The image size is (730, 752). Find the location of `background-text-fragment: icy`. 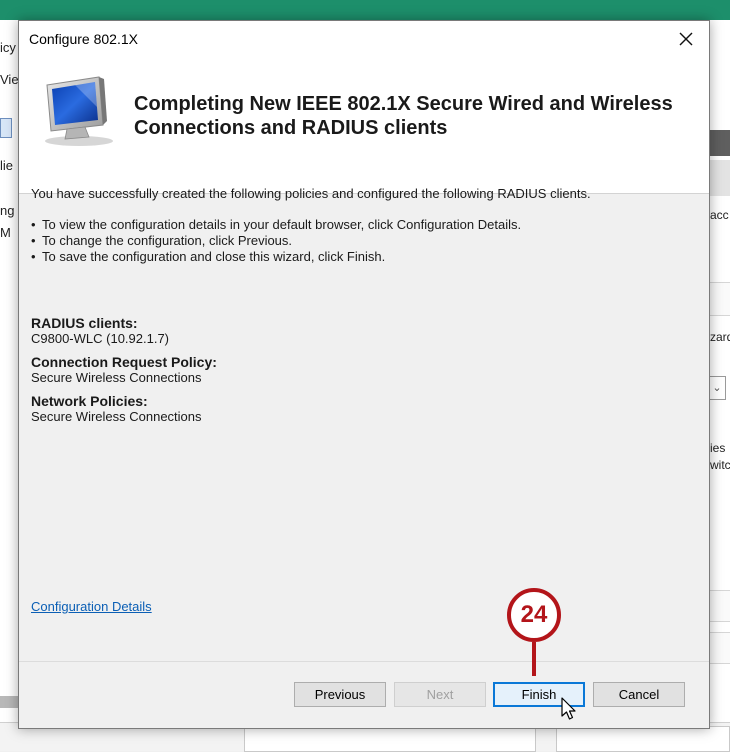

background-text-fragment: icy is located at coordinates (8, 47).